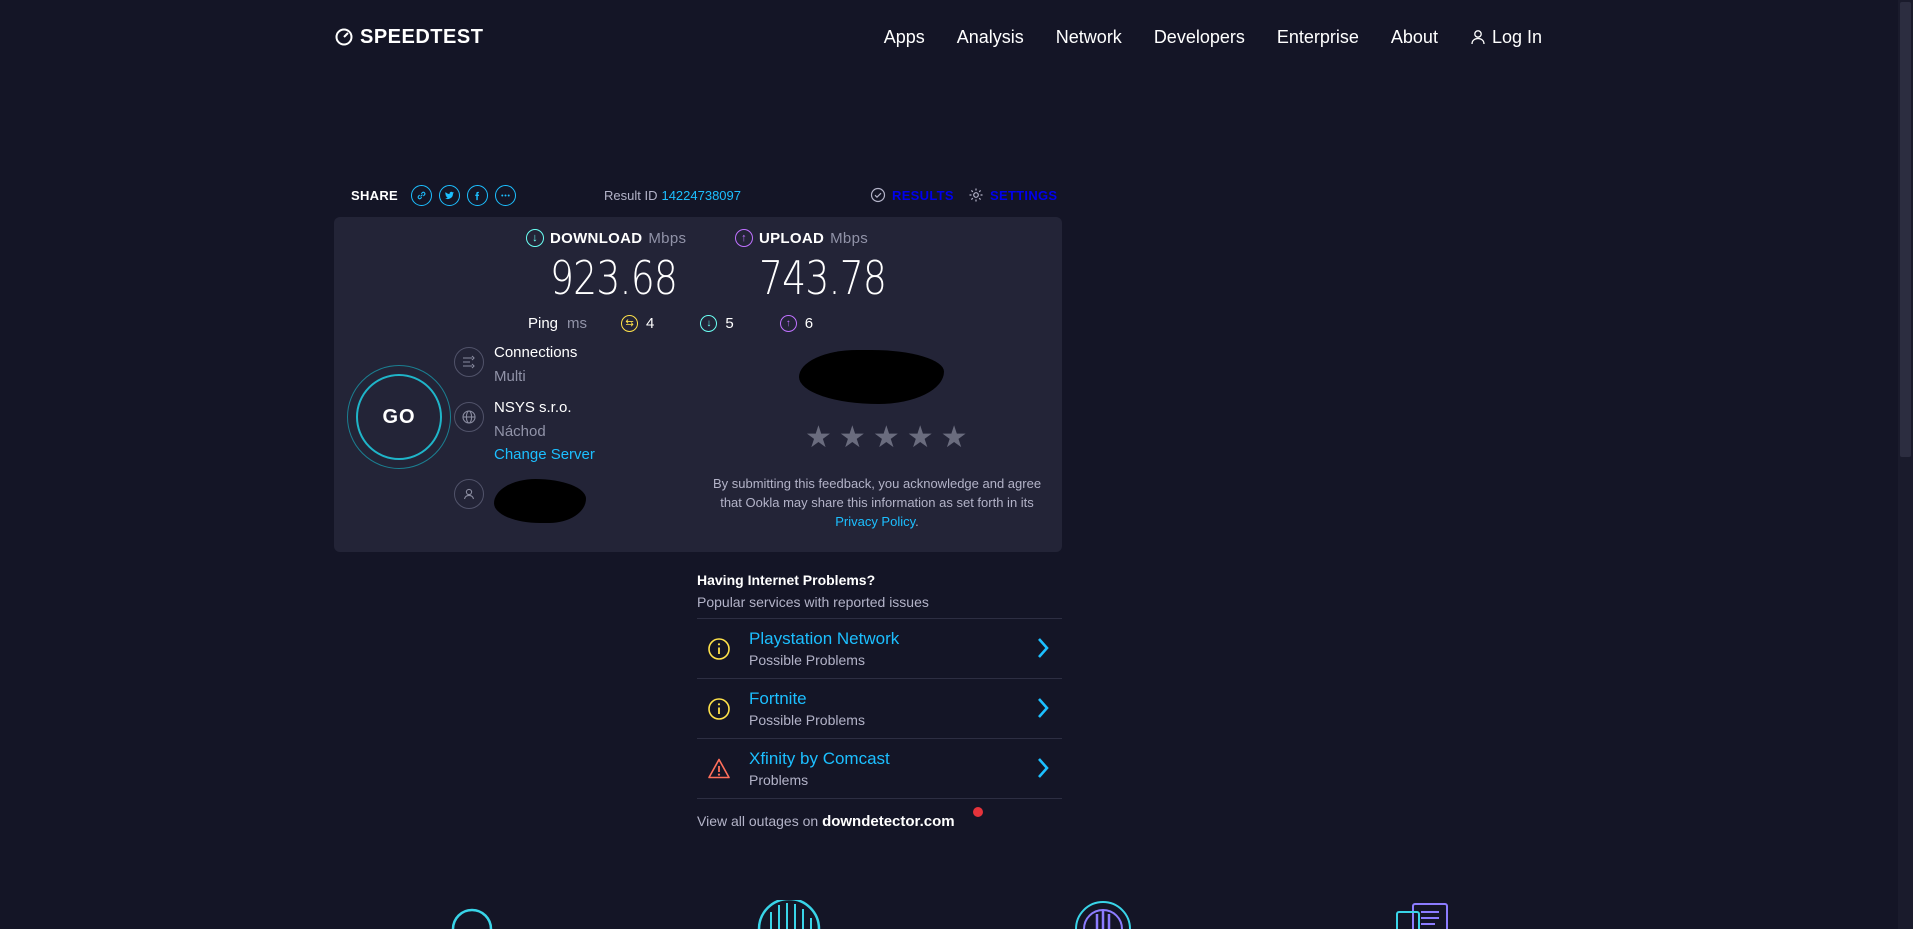 The image size is (1913, 929). What do you see at coordinates (879, 649) in the screenshot?
I see `problem-item-playstation: Playstation Network Possible Problems` at bounding box center [879, 649].